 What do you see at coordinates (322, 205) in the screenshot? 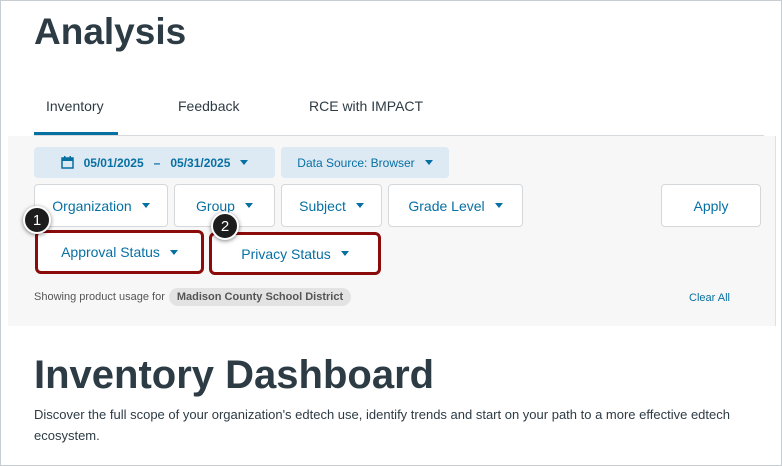
I see `subject-label: Subject` at bounding box center [322, 205].